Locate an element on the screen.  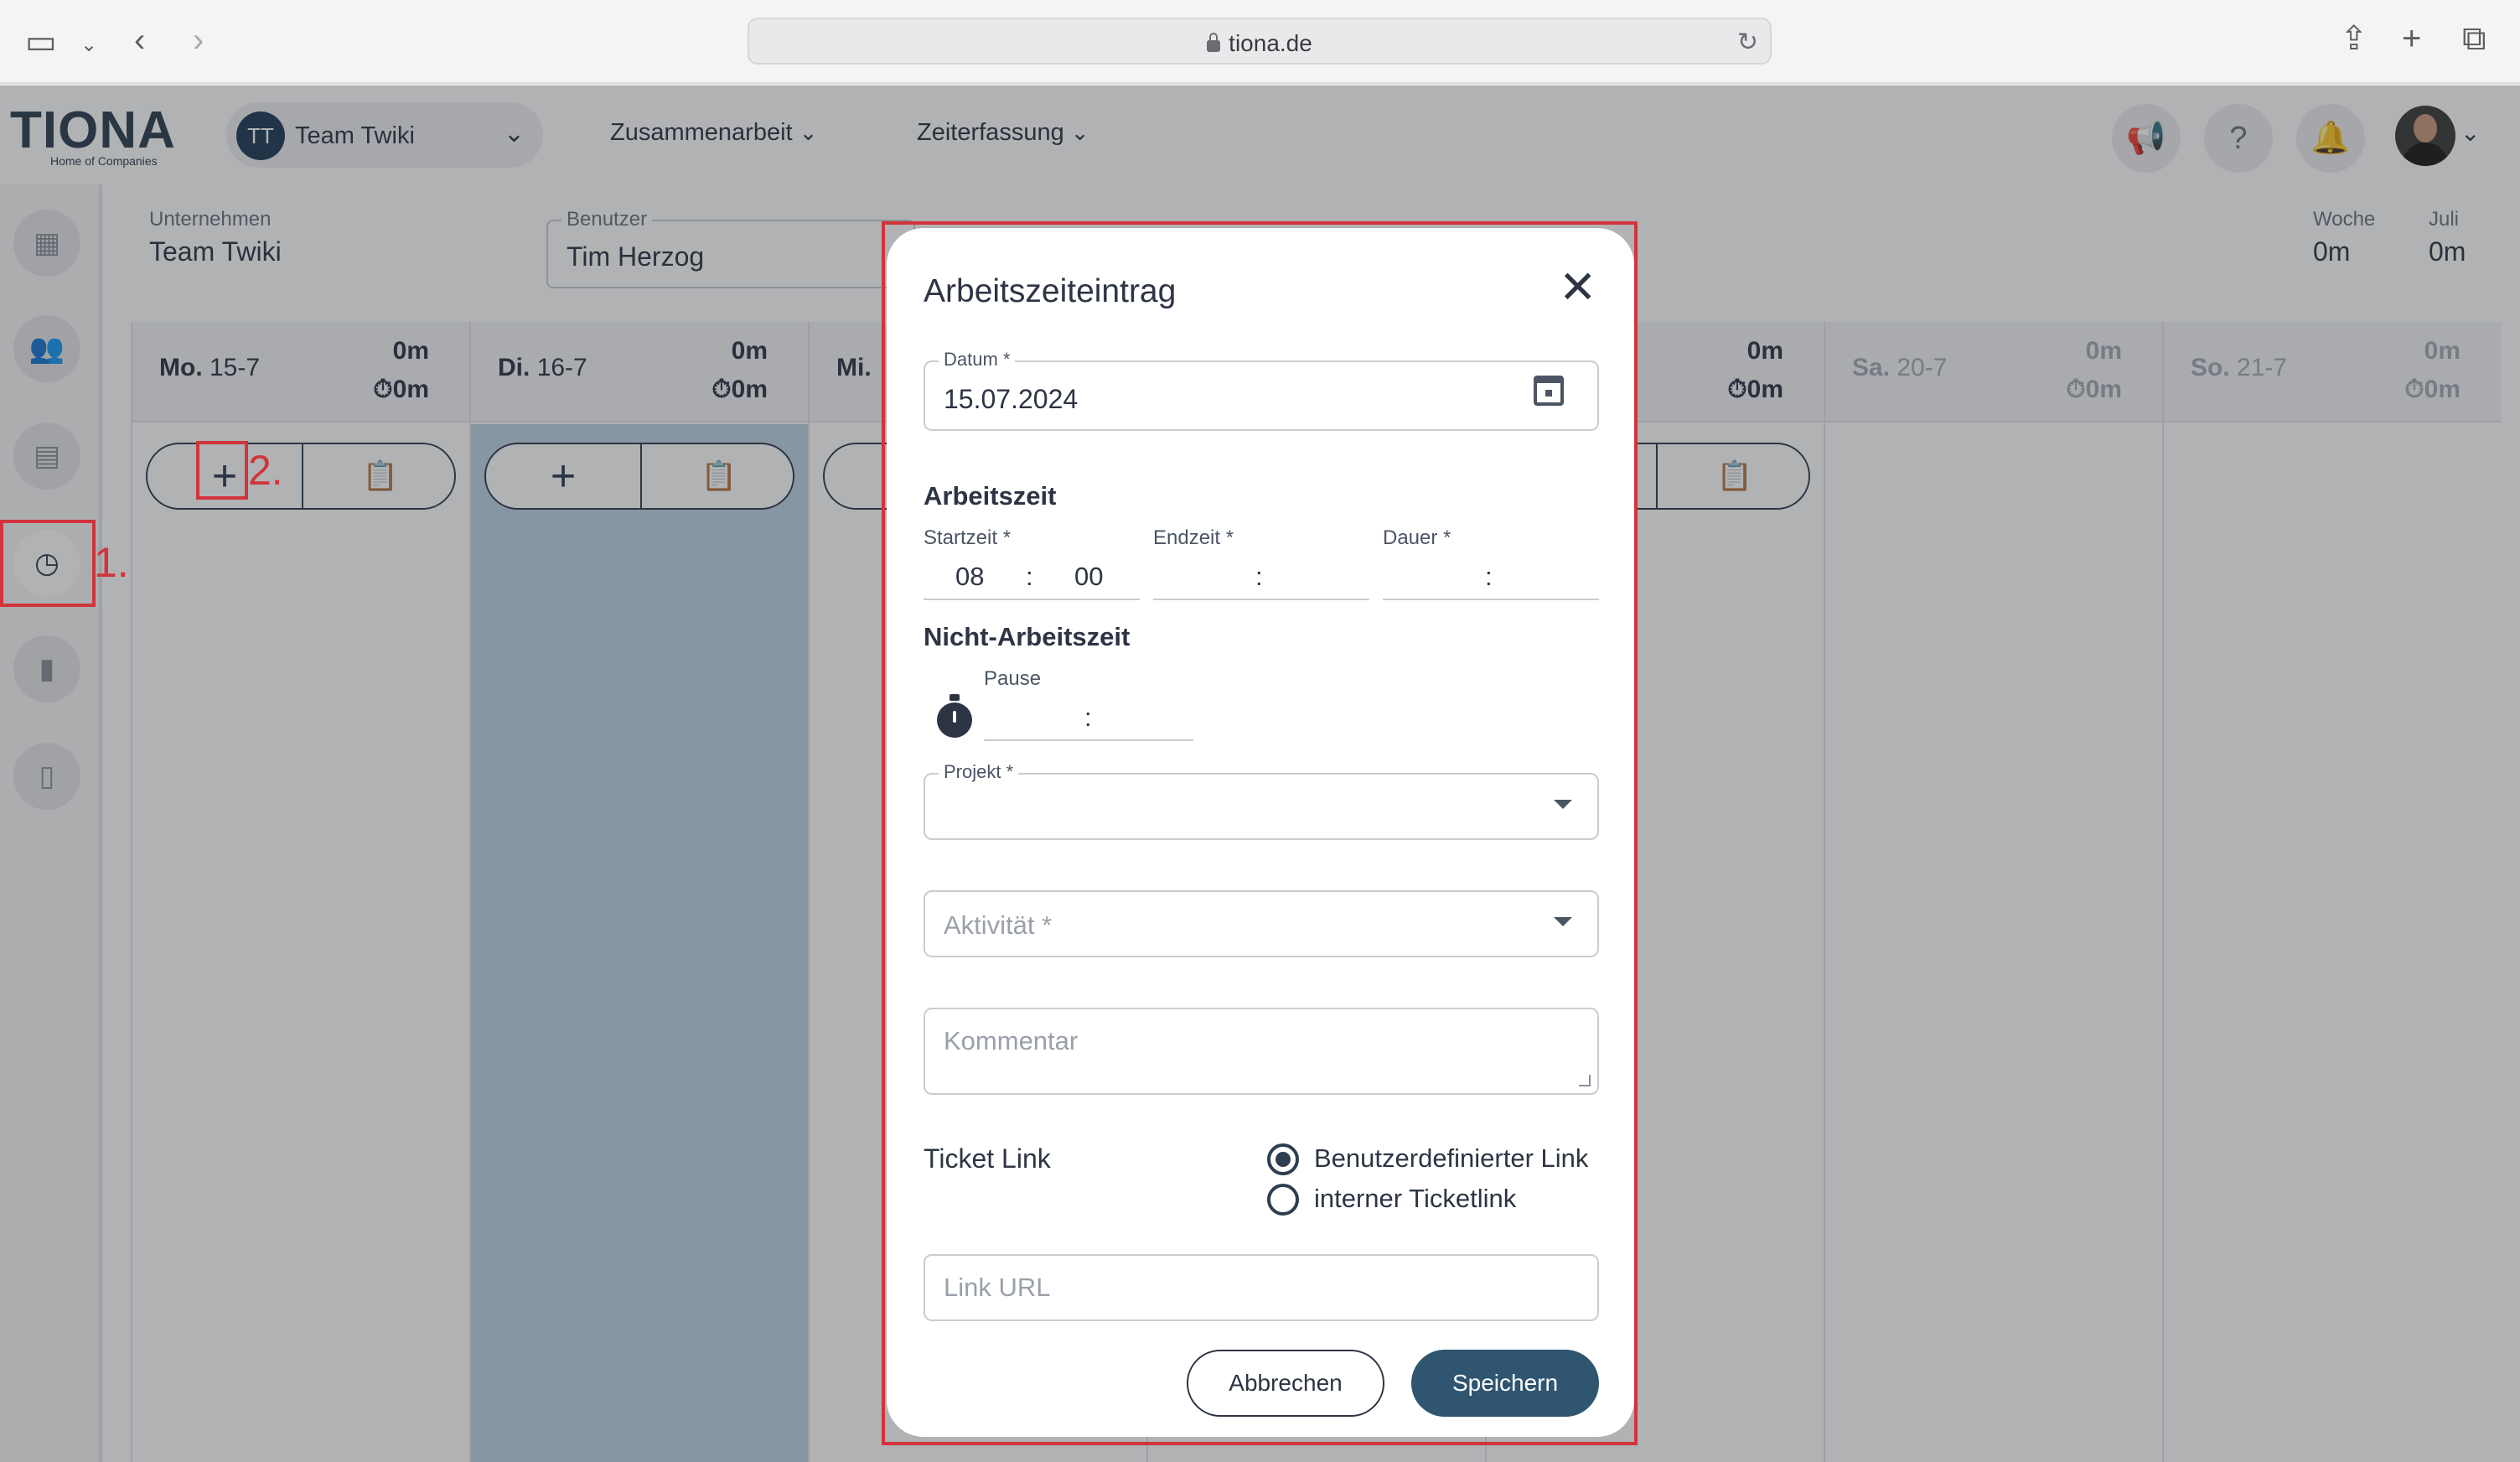
project-label: Projekt * is located at coordinates (979, 772).